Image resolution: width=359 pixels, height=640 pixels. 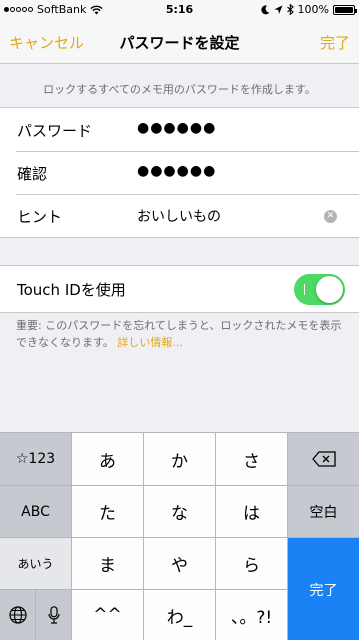 I want to click on hint-row: ヒント おいしいもの ✕, so click(x=179, y=215).